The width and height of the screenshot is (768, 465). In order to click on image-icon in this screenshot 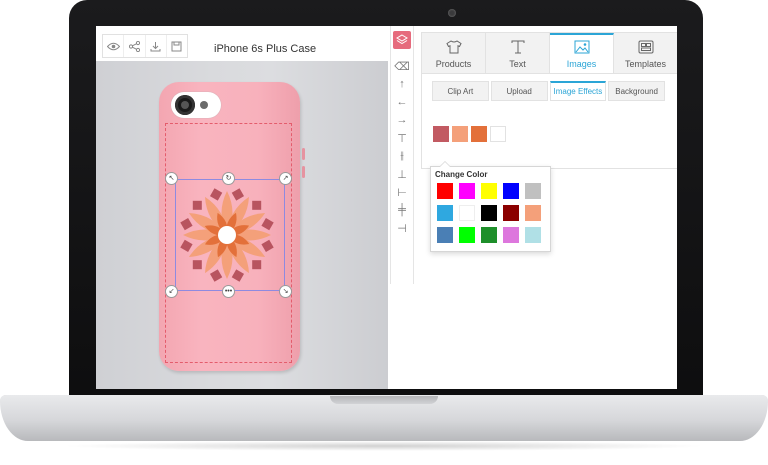, I will do `click(582, 48)`.